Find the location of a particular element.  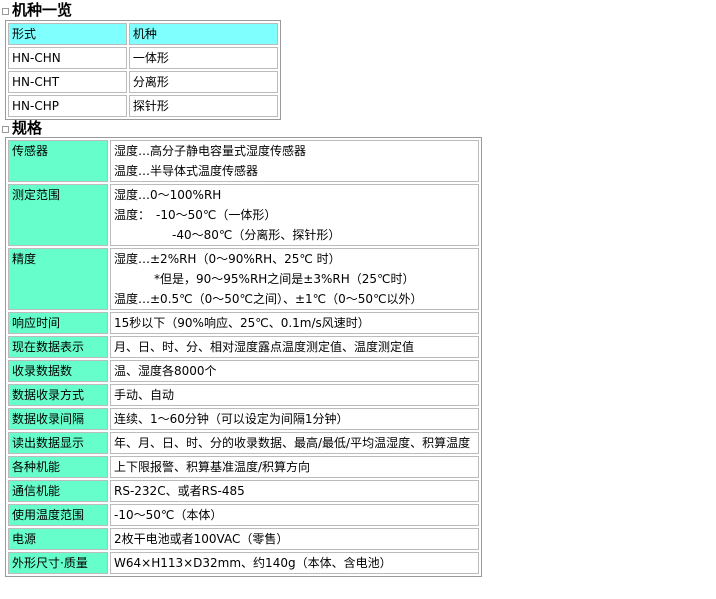

spec-label: 响应时间 is located at coordinates (58, 323).